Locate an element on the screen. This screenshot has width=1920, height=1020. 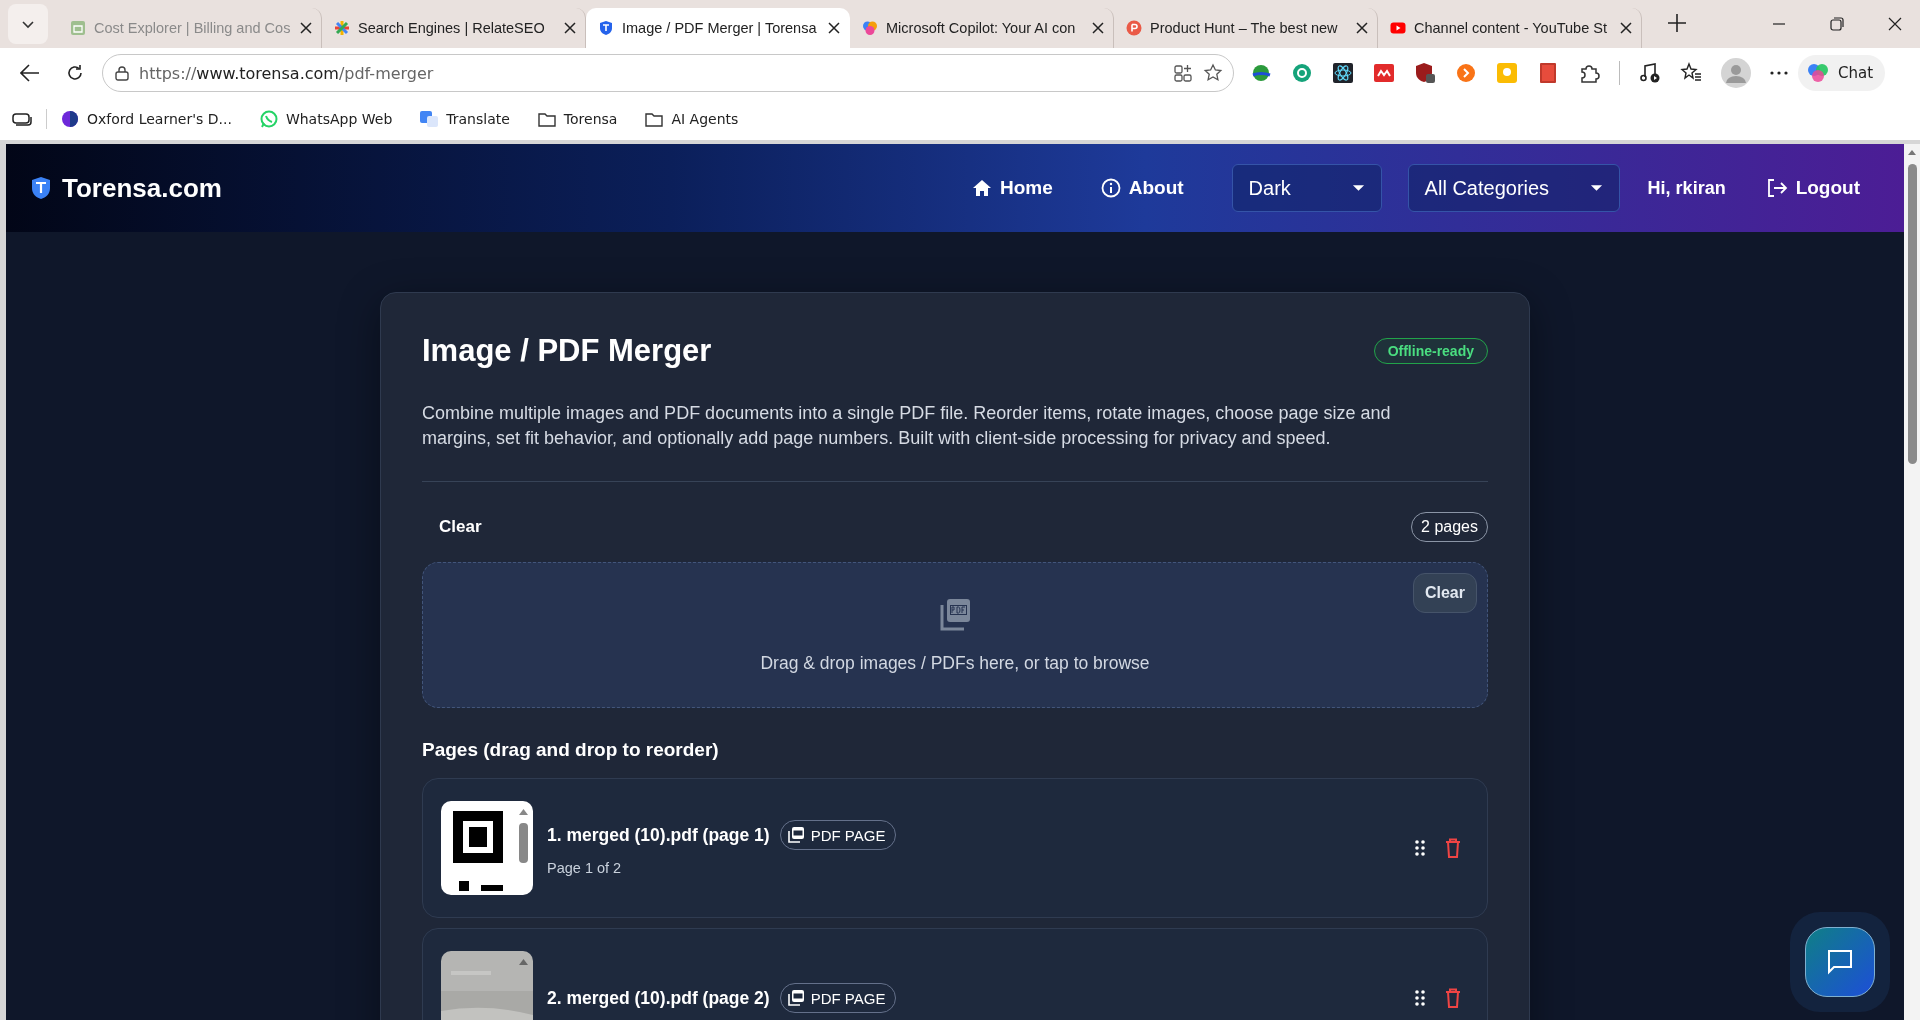
lock-icon is located at coordinates (122, 73).